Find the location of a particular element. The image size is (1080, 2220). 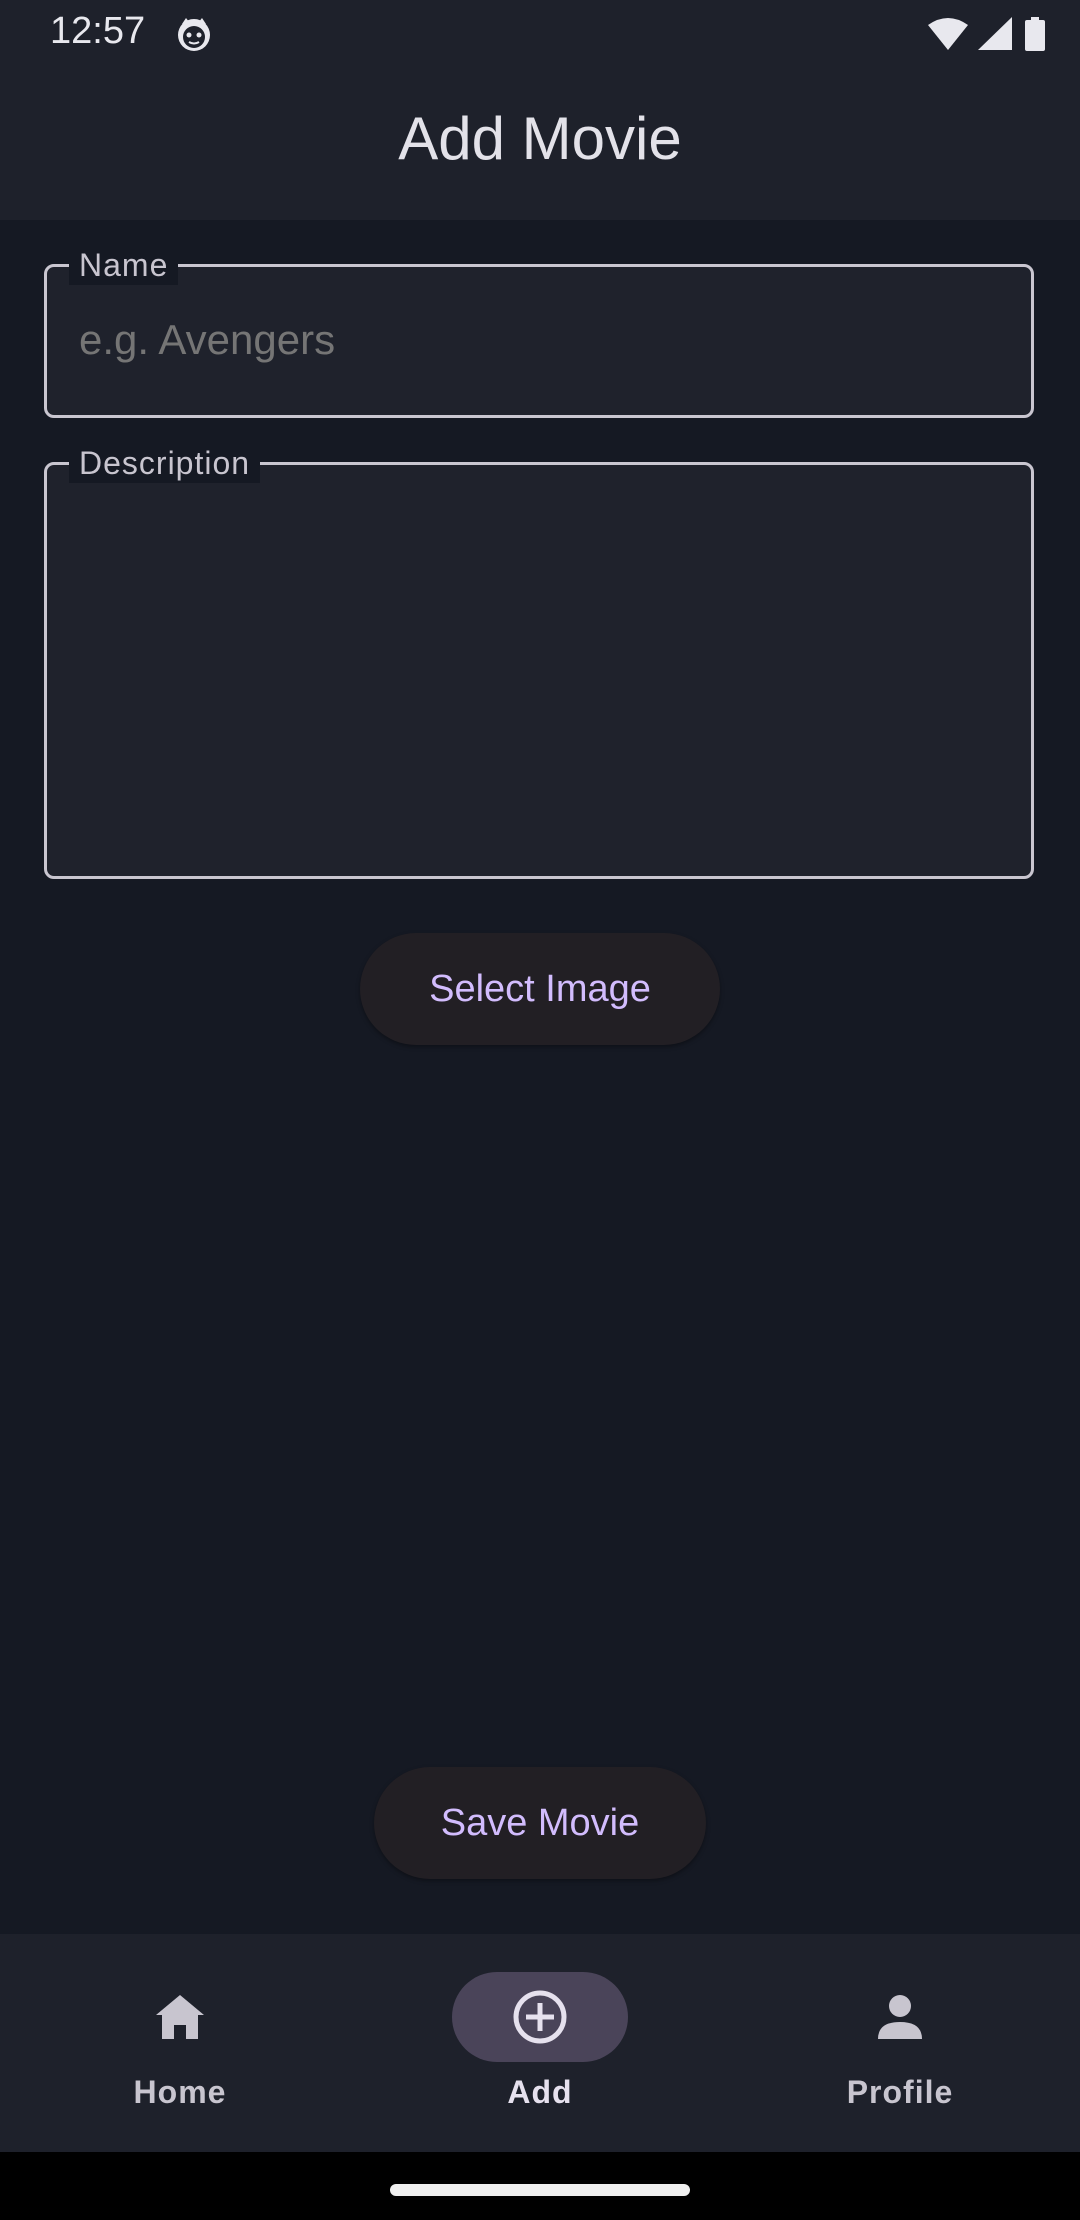

gesture-navigation-bar is located at coordinates (540, 2186).